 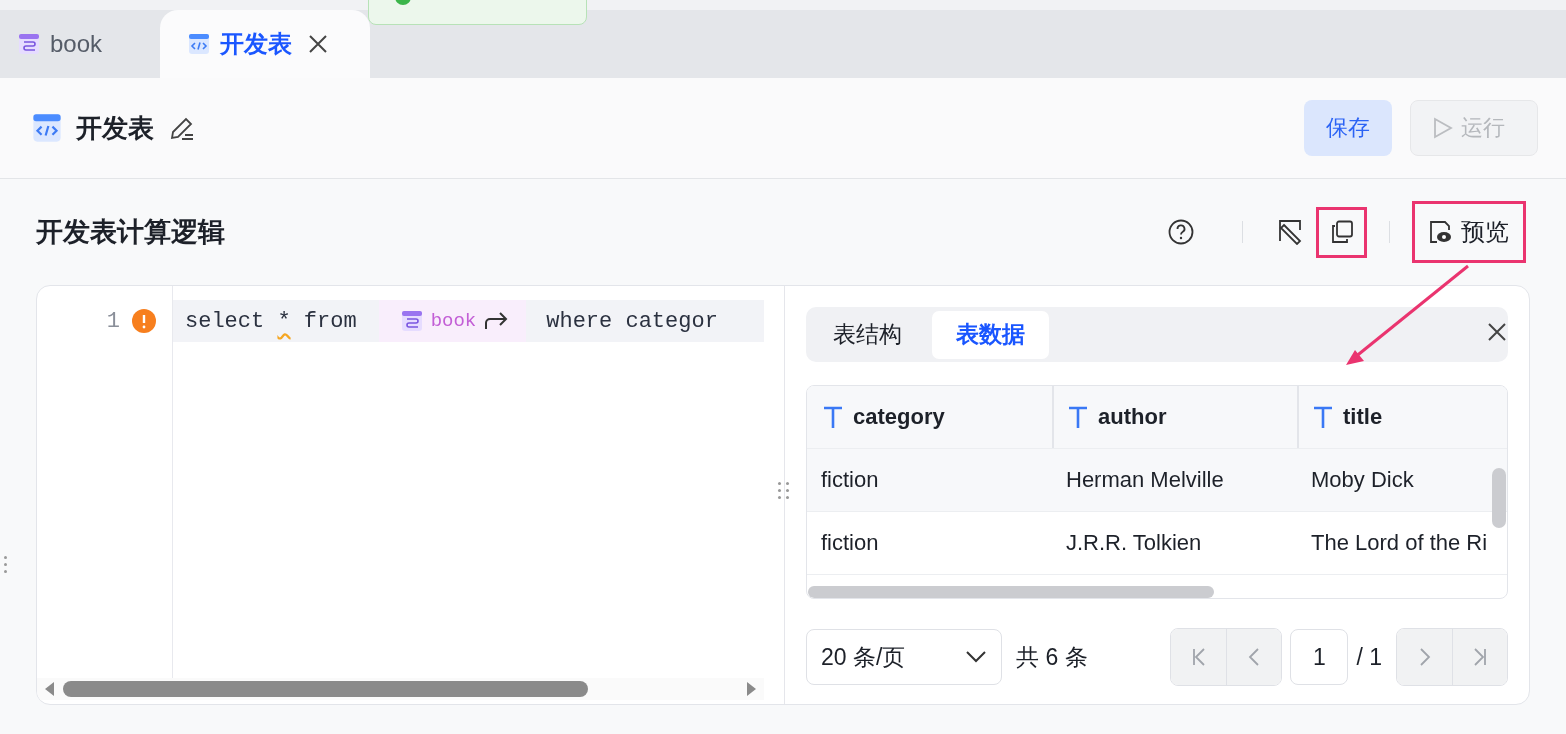 I want to click on column-title: category, so click(x=899, y=417).